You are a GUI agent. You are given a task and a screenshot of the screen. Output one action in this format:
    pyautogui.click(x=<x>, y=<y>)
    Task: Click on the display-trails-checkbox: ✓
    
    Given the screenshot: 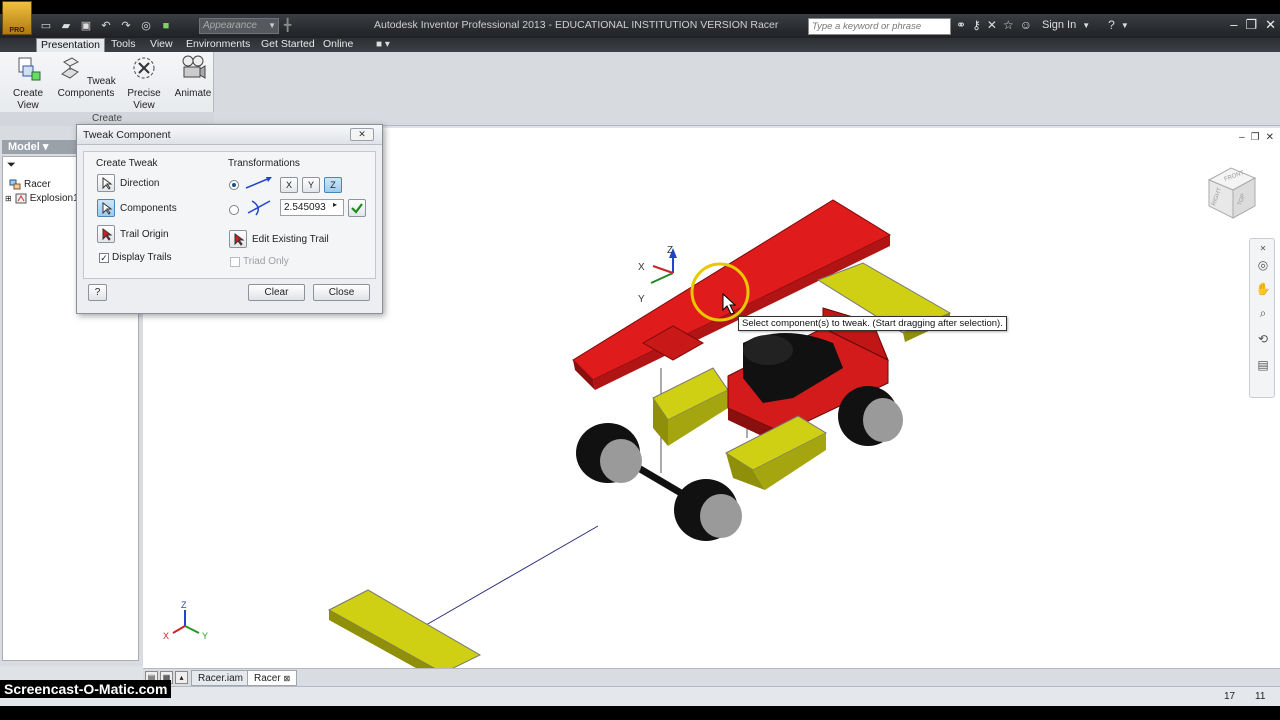 What is the action you would take?
    pyautogui.click(x=104, y=258)
    